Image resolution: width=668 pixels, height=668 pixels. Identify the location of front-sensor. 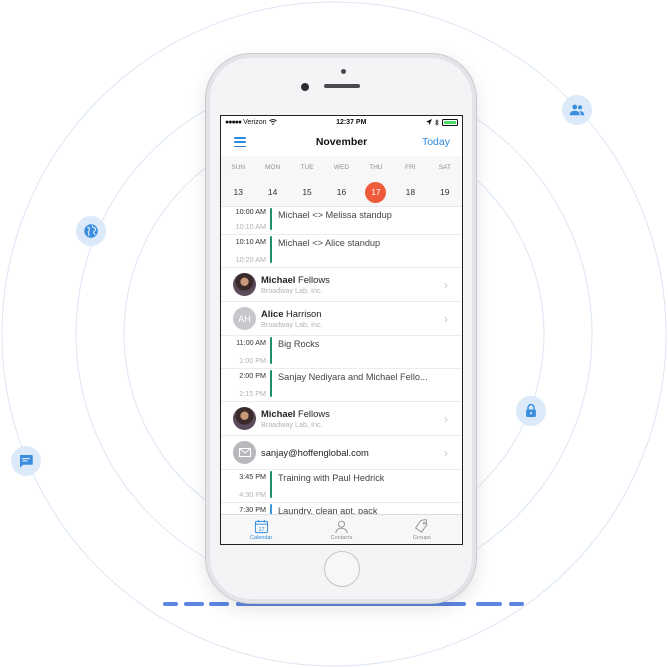
(343, 71).